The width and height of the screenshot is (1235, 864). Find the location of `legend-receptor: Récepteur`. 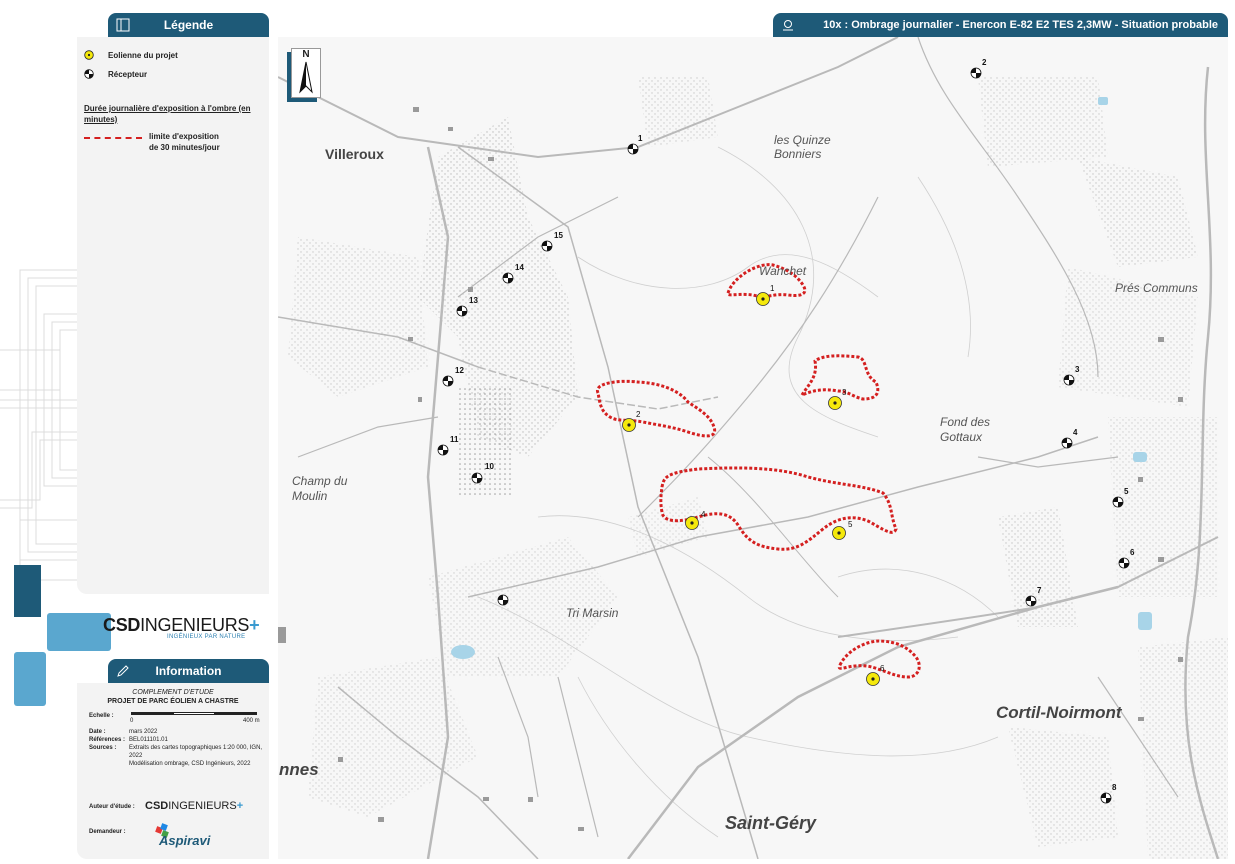

legend-receptor: Récepteur is located at coordinates (115, 74).